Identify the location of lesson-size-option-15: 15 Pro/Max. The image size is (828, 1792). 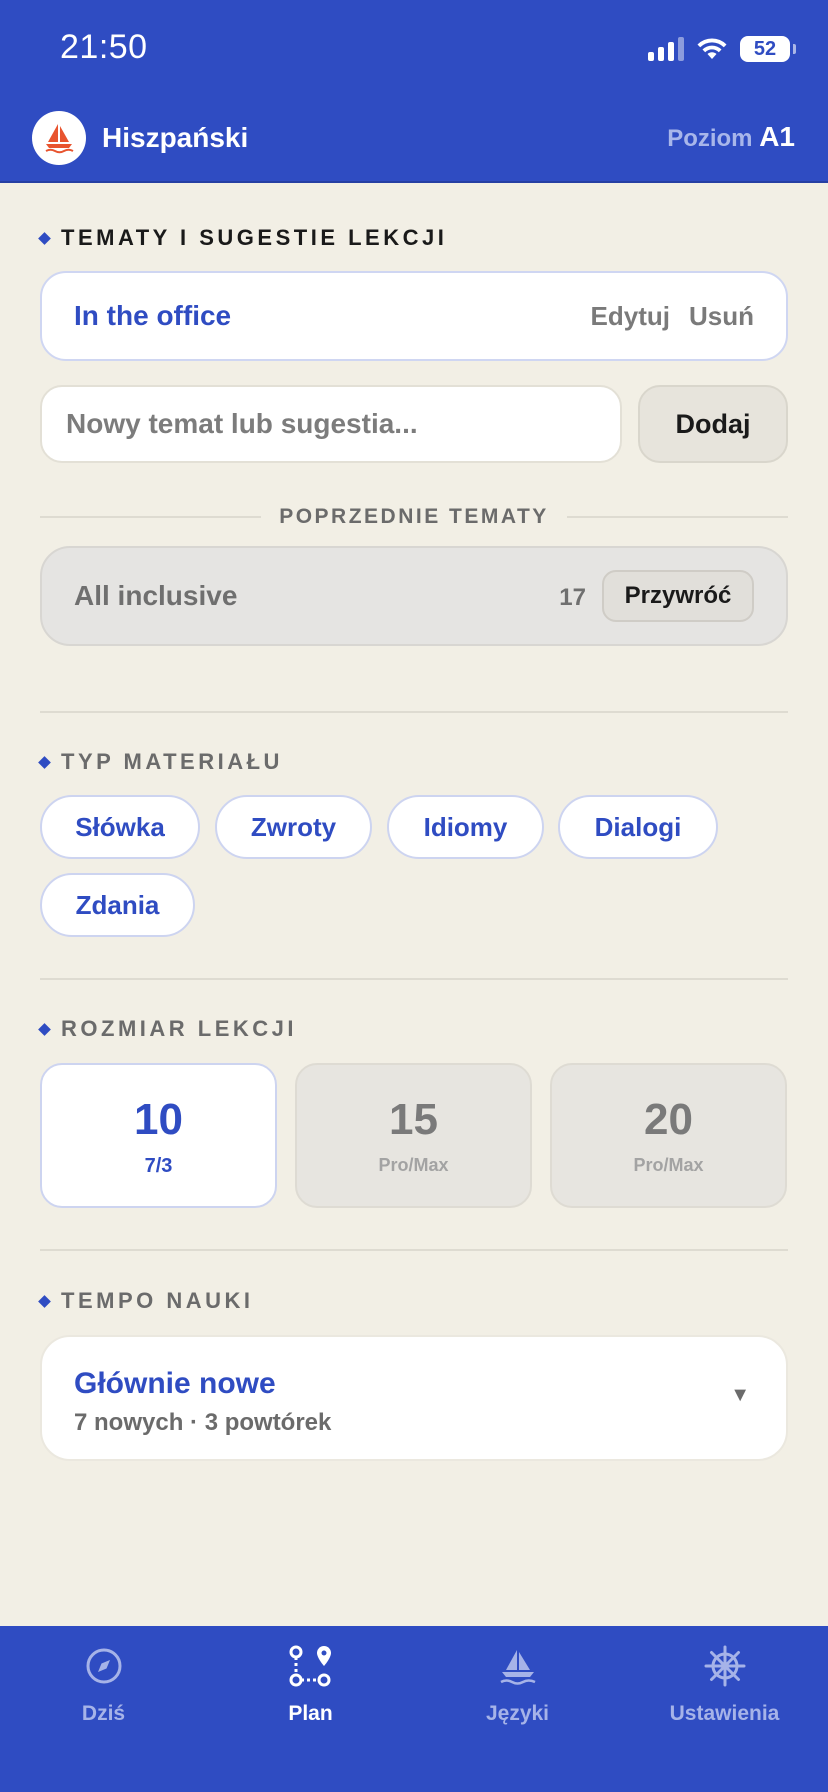
(413, 1135).